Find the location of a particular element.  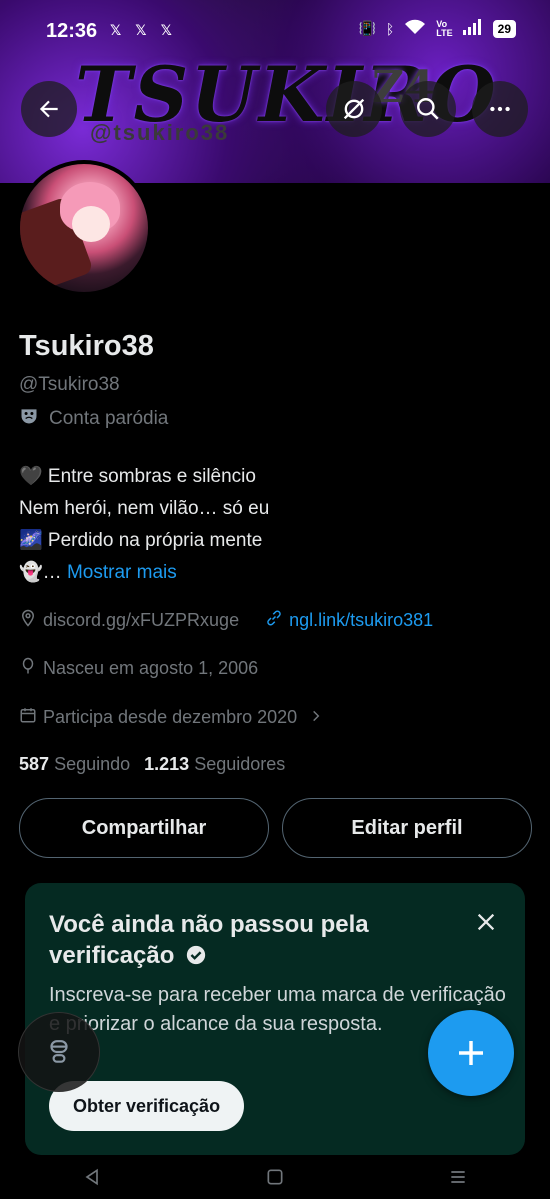

nav-home-icon is located at coordinates (275, 1180).